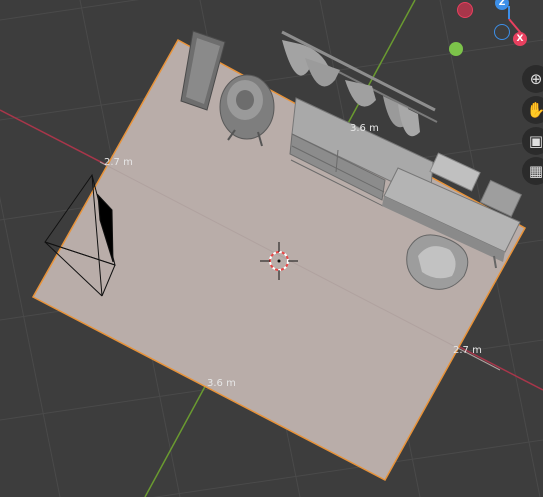  What do you see at coordinates (532, 141) in the screenshot?
I see `camera-view-icon: ▣` at bounding box center [532, 141].